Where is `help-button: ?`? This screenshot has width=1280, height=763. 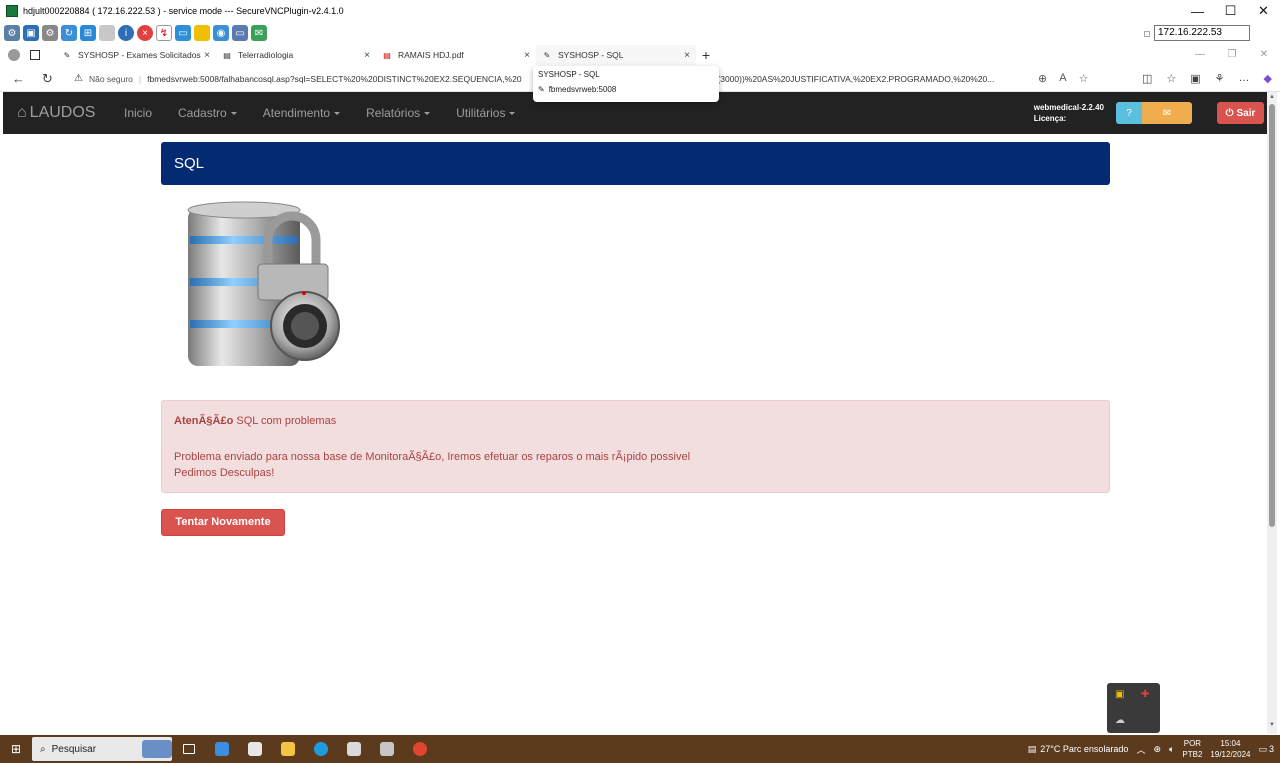 help-button: ? is located at coordinates (1129, 113).